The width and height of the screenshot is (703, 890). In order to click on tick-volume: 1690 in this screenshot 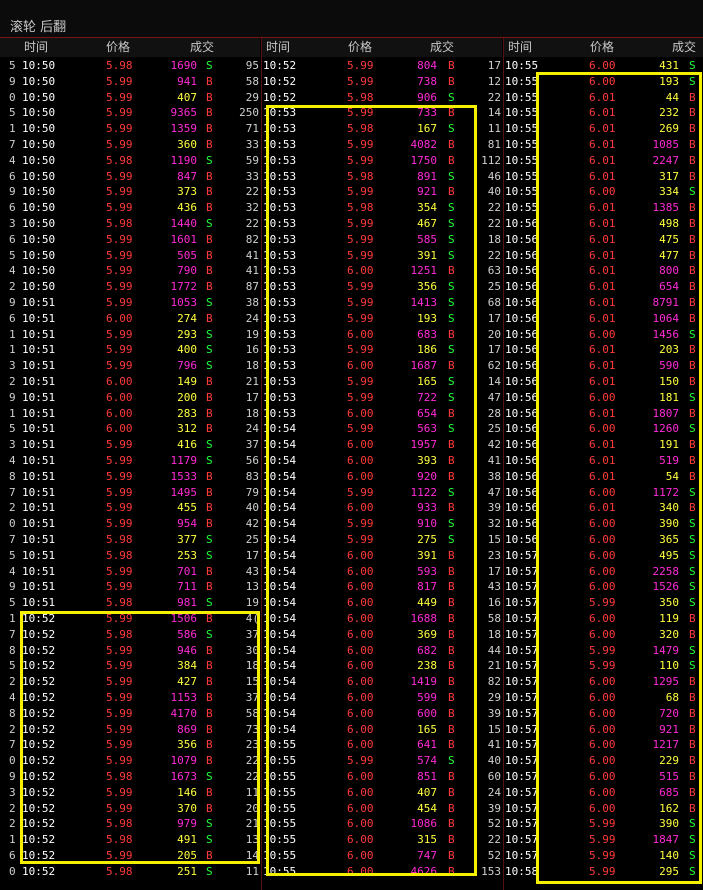, I will do `click(184, 65)`.